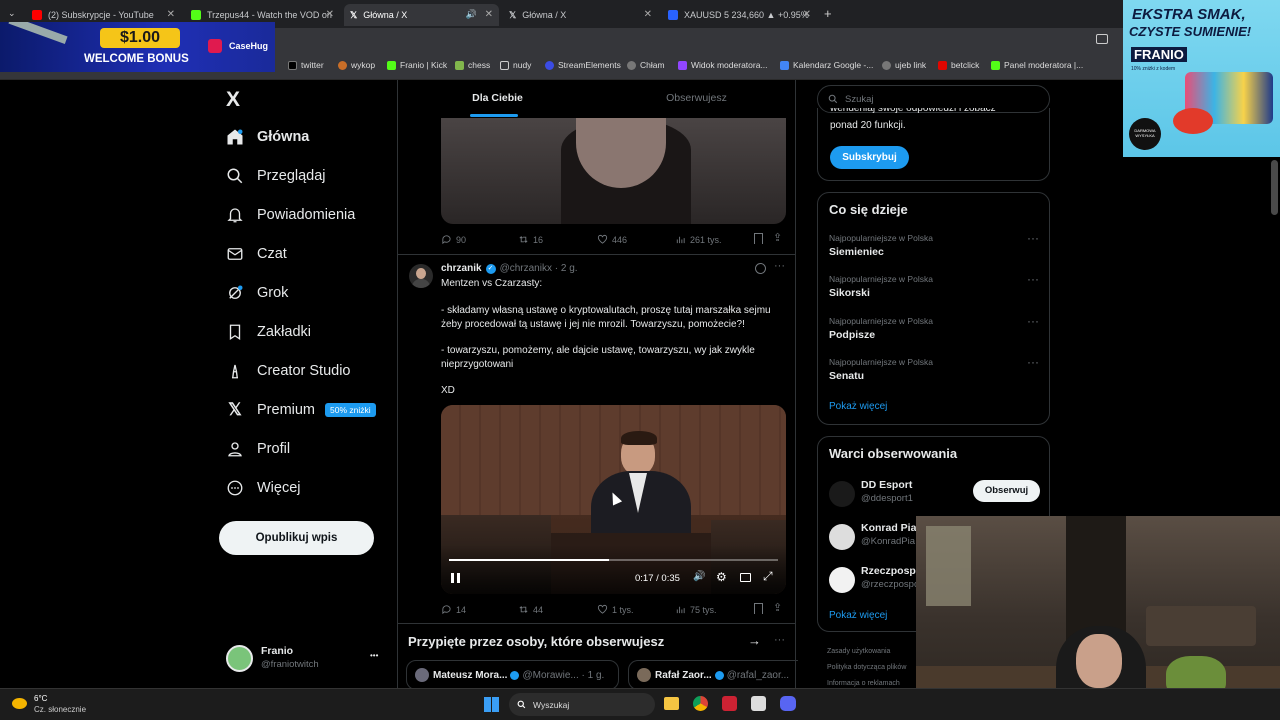 The height and width of the screenshot is (720, 1280). Describe the element at coordinates (904, 65) in the screenshot. I see `bookmark-ujeb-link: ujeb link` at that location.